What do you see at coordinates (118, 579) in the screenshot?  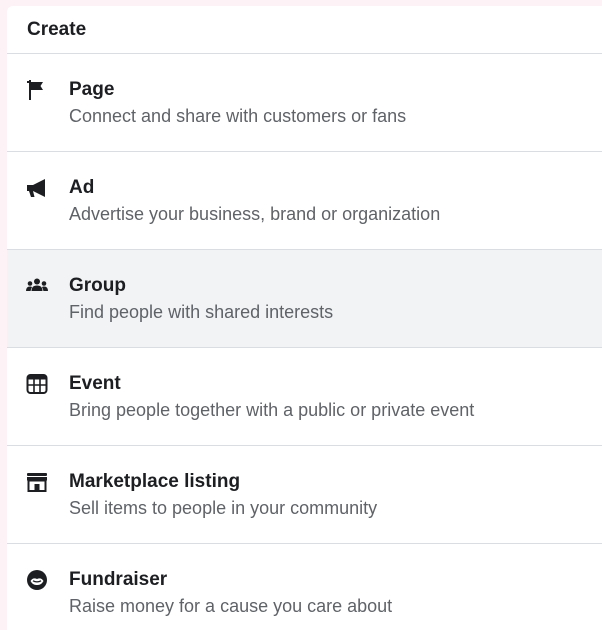 I see `item-title: Fundraiser` at bounding box center [118, 579].